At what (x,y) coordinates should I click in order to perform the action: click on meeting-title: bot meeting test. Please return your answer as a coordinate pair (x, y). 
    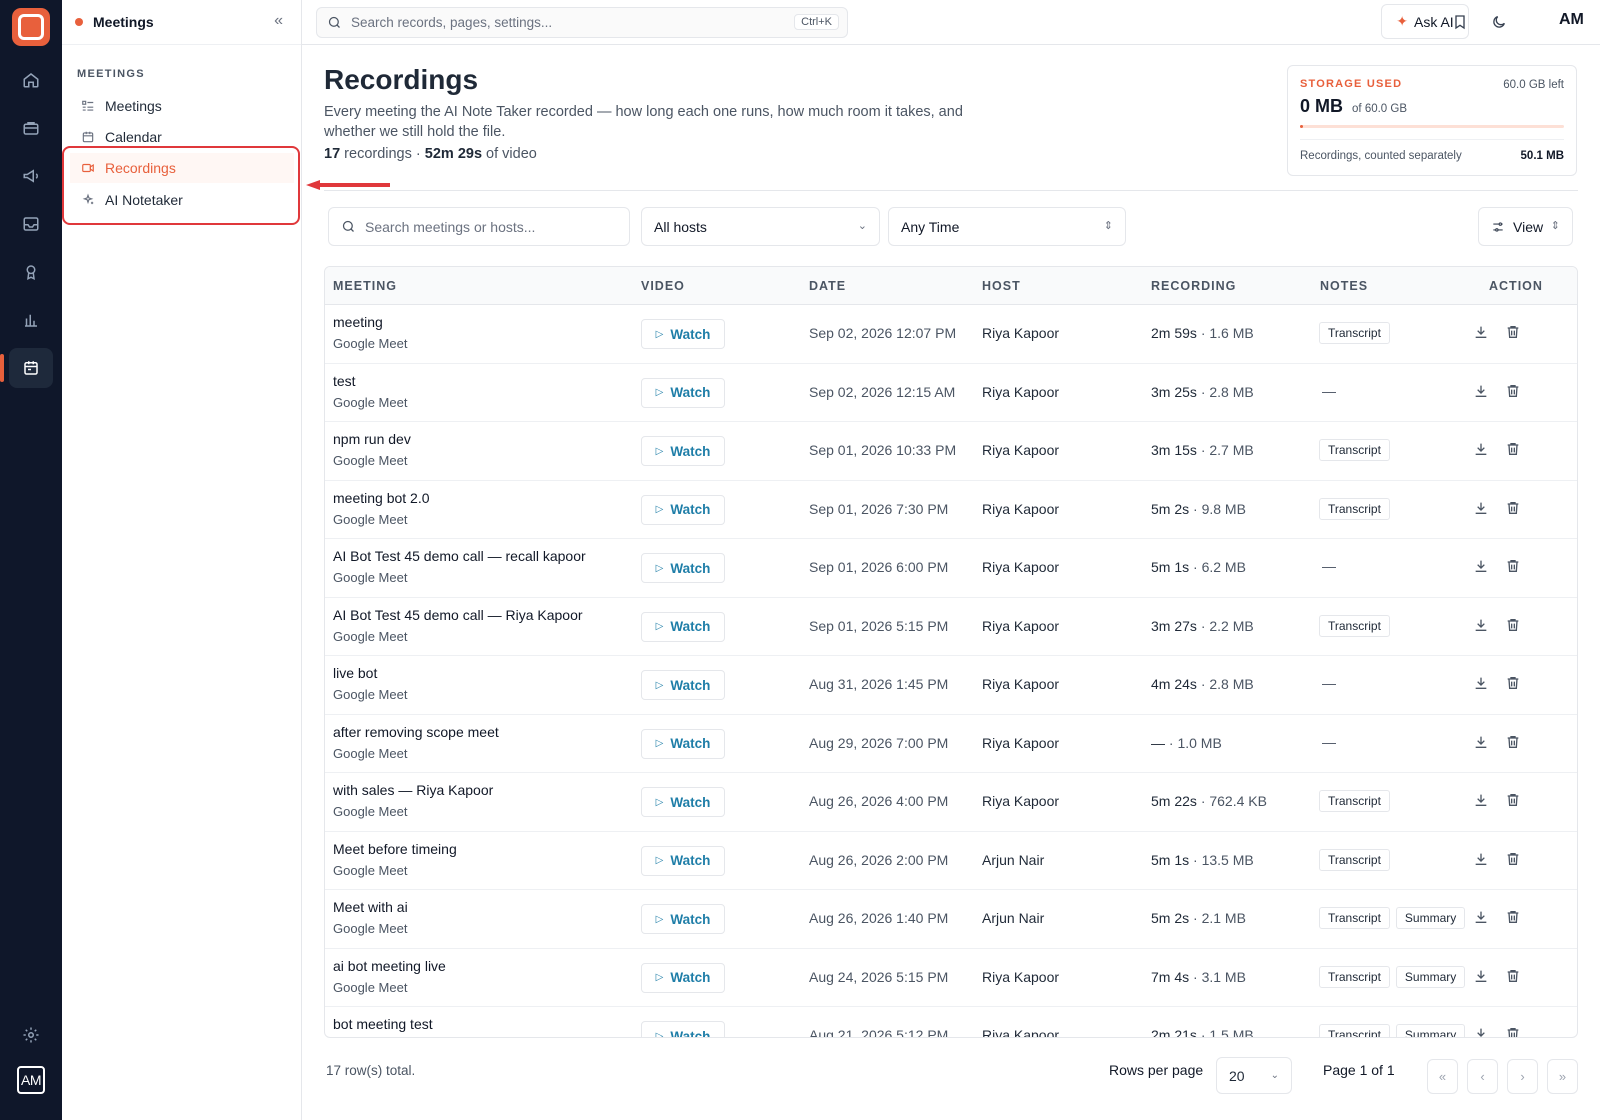
    Looking at the image, I should click on (383, 1024).